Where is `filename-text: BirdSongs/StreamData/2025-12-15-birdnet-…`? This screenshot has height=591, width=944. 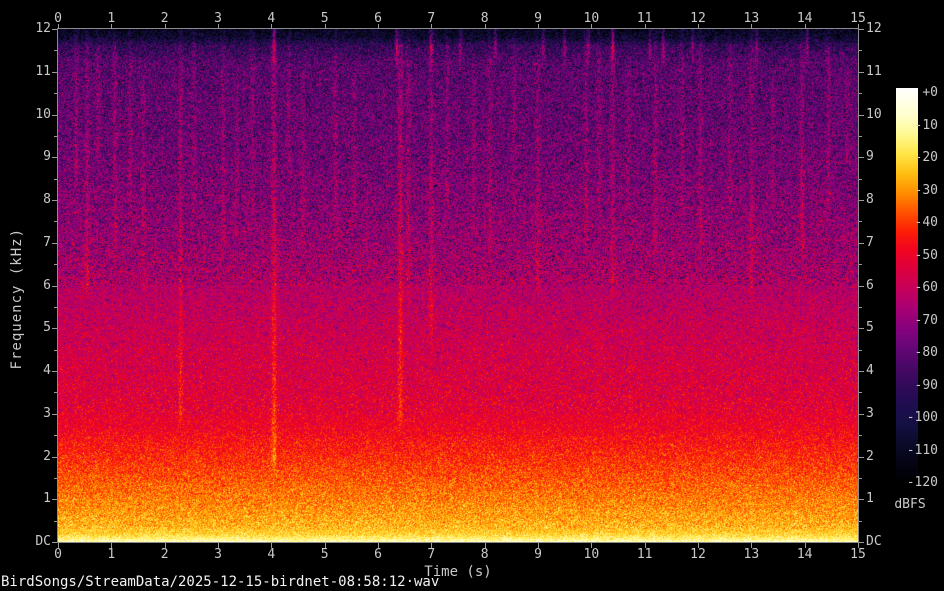 filename-text: BirdSongs/StreamData/2025-12-15-birdnet-… is located at coordinates (220, 582).